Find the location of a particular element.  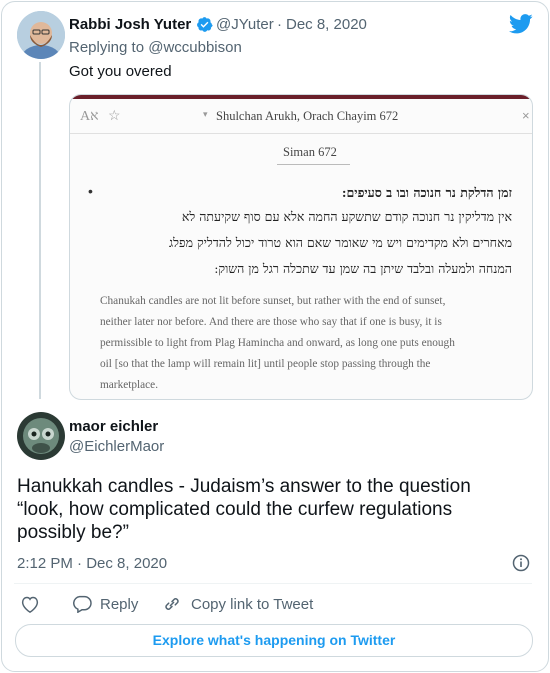

replying-to-label: Replying to is located at coordinates (107, 47).